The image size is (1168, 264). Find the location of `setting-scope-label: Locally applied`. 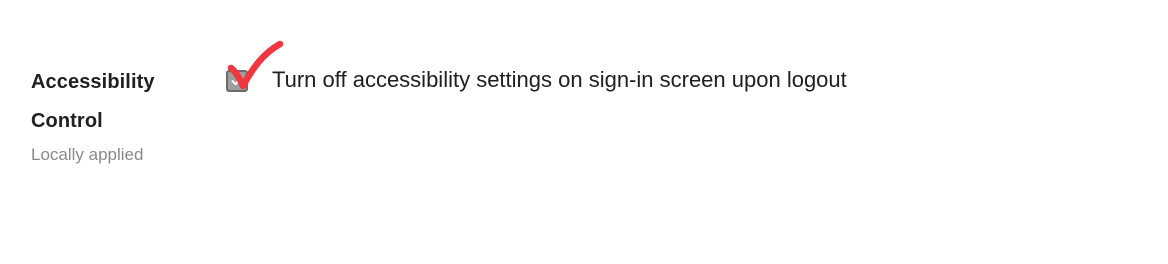

setting-scope-label: Locally applied is located at coordinates (87, 154).